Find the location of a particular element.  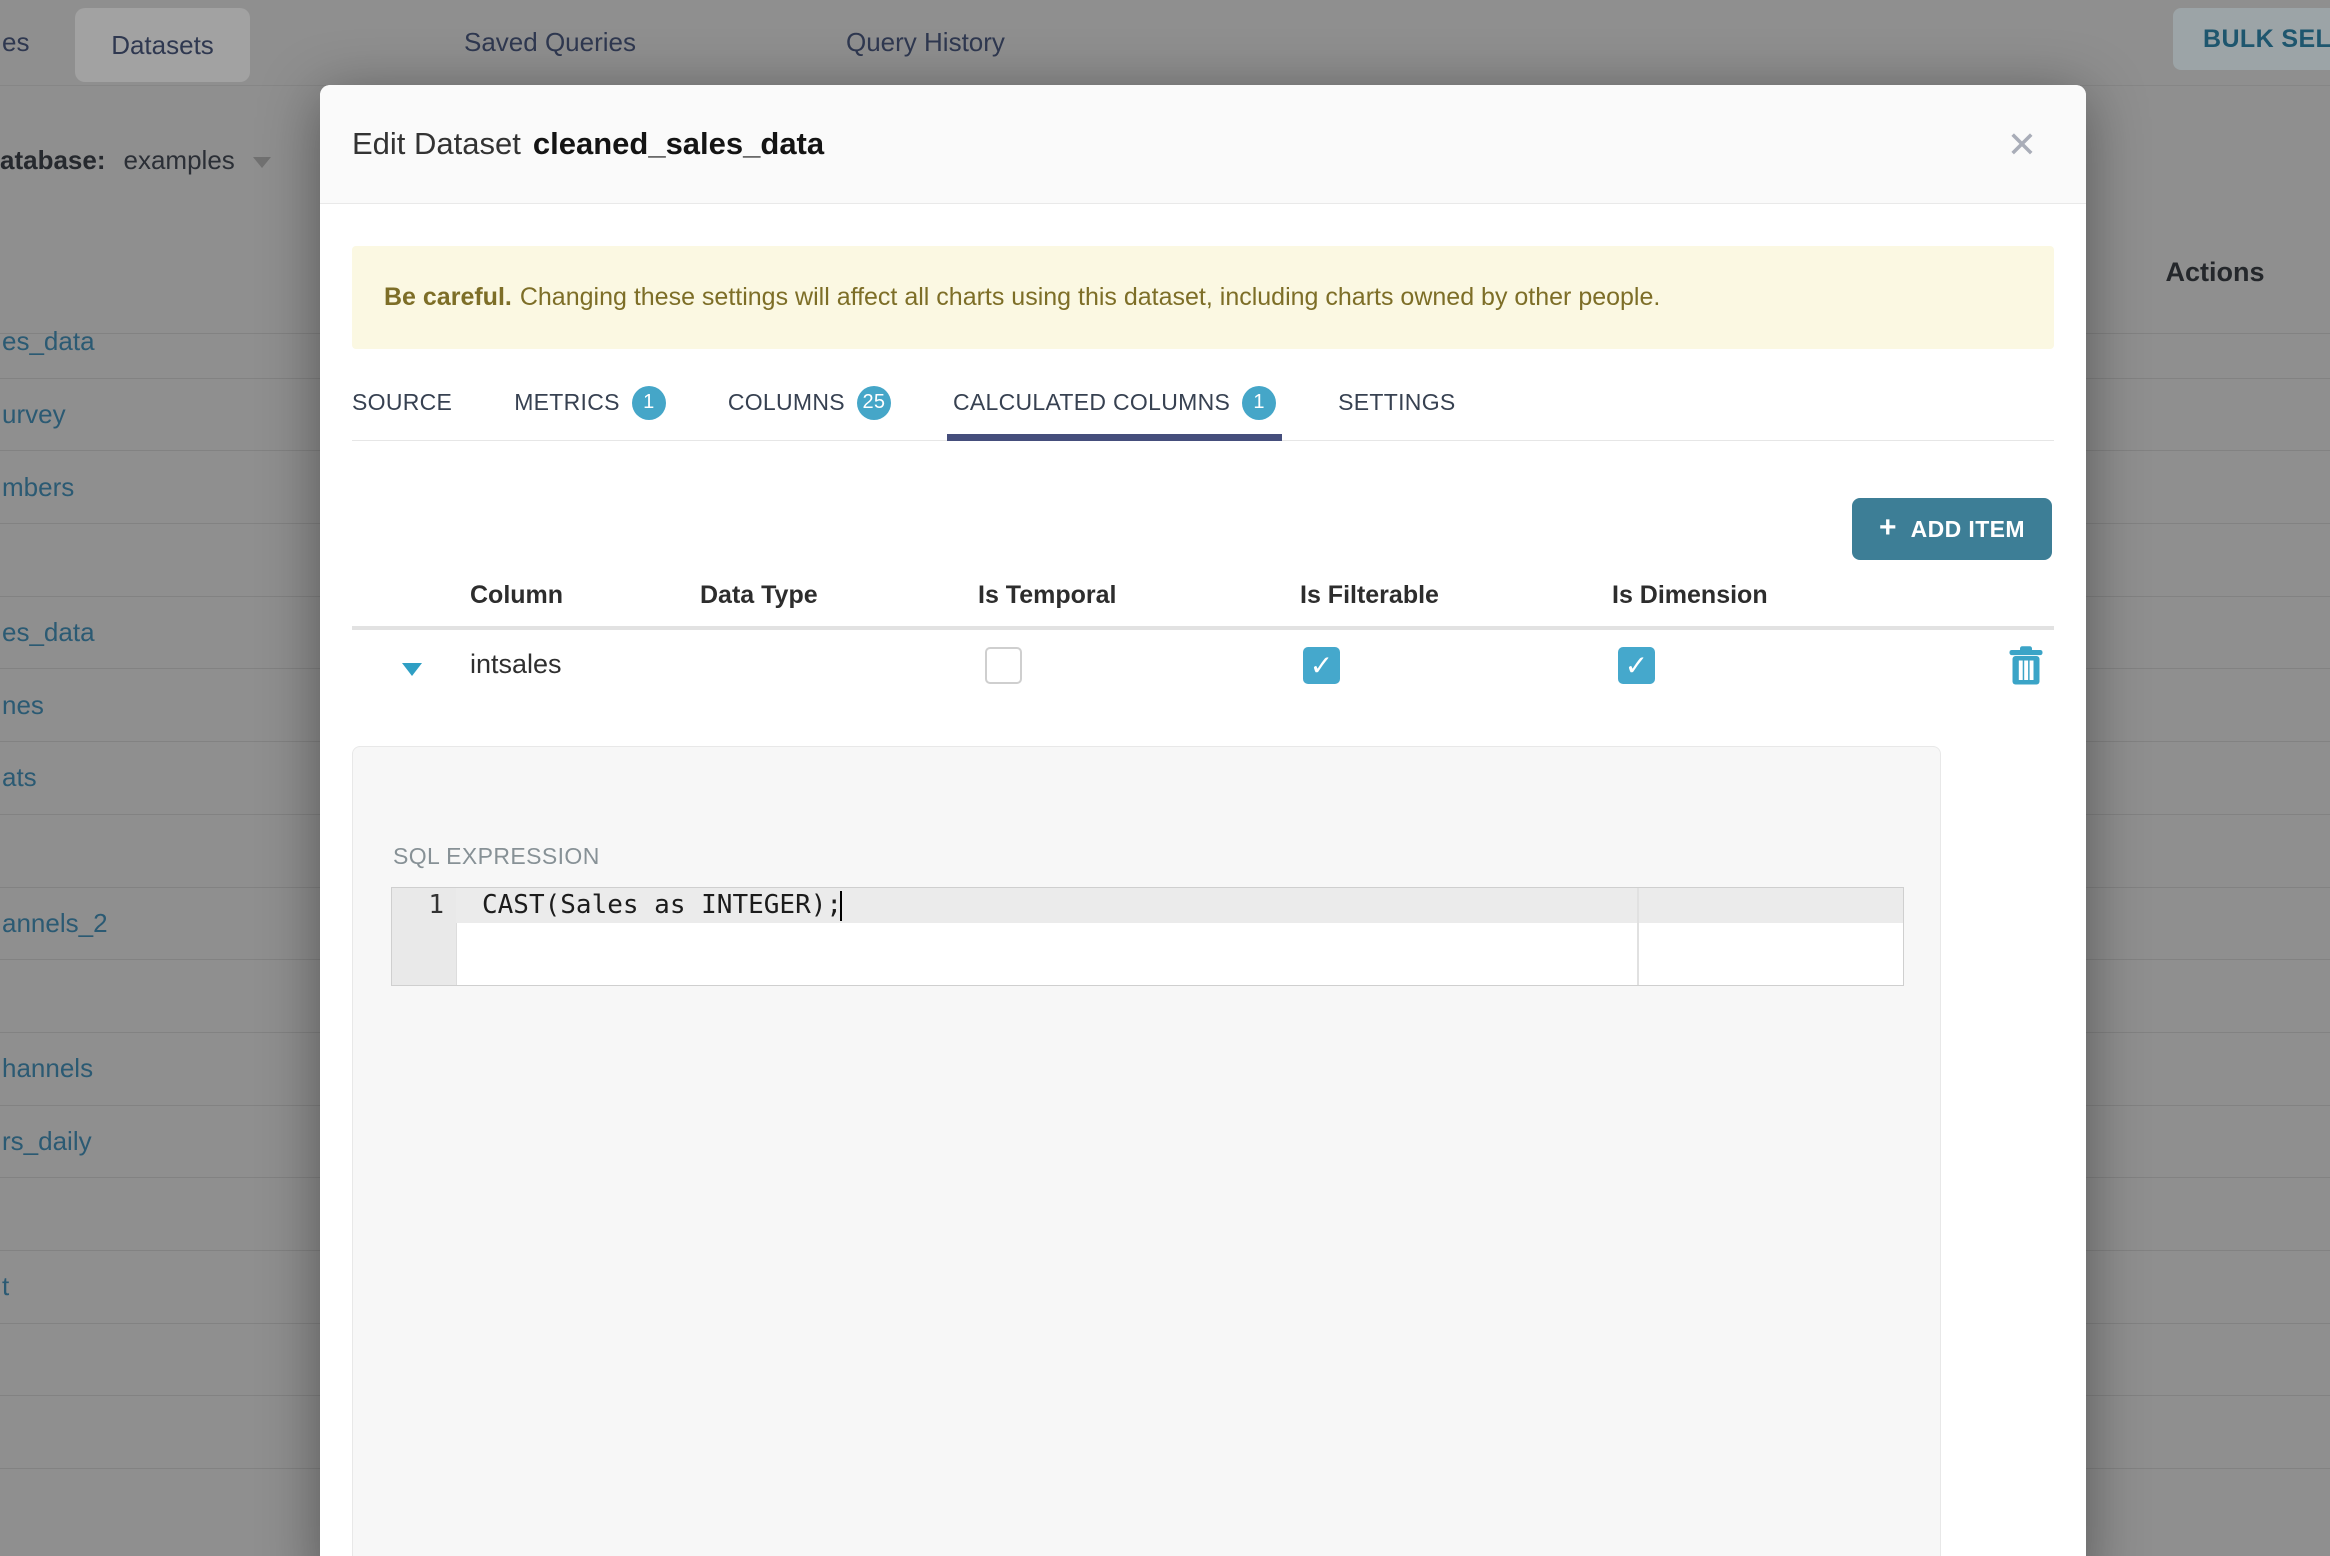

editor-cursor is located at coordinates (841, 906).